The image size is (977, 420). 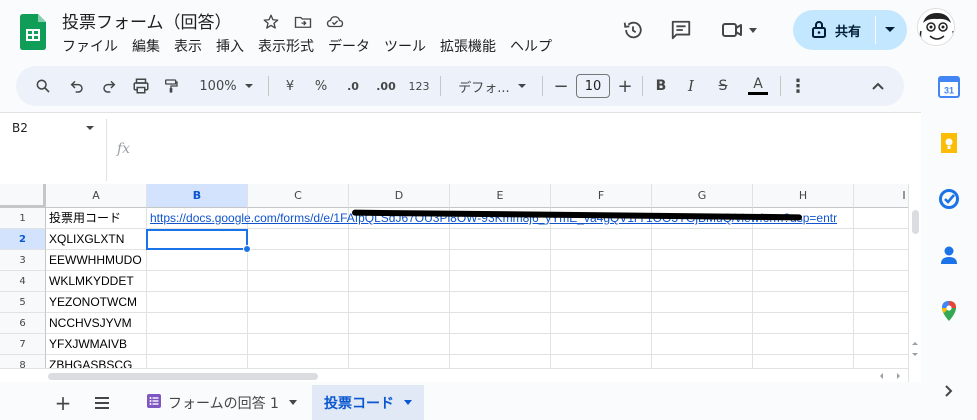 What do you see at coordinates (702, 196) in the screenshot?
I see `column-header: G` at bounding box center [702, 196].